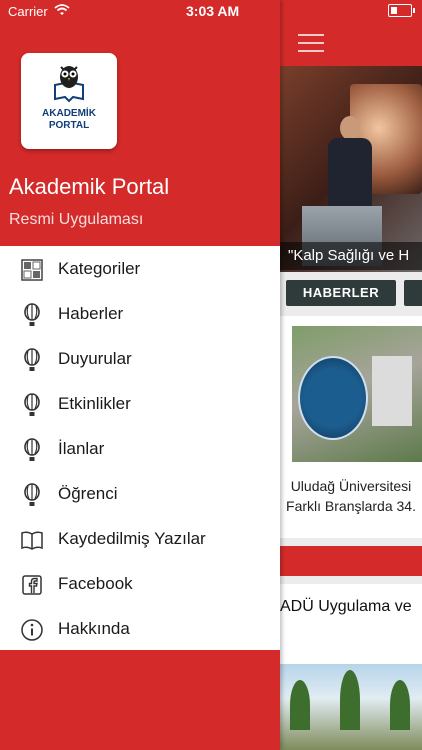 The height and width of the screenshot is (750, 422). What do you see at coordinates (351, 256) in the screenshot?
I see `hero-caption: "Kalp Sağlığı ve H` at bounding box center [351, 256].